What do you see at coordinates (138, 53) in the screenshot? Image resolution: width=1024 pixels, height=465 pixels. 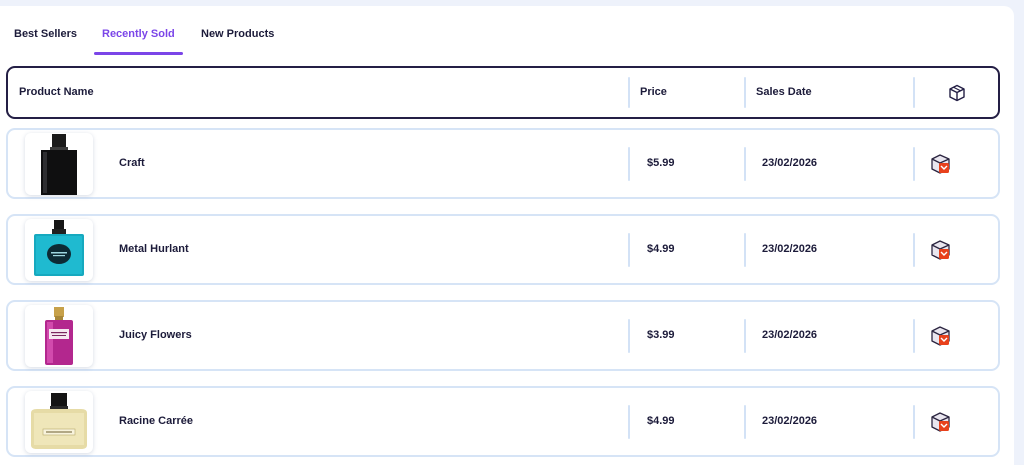 I see `active-tab-indicator` at bounding box center [138, 53].